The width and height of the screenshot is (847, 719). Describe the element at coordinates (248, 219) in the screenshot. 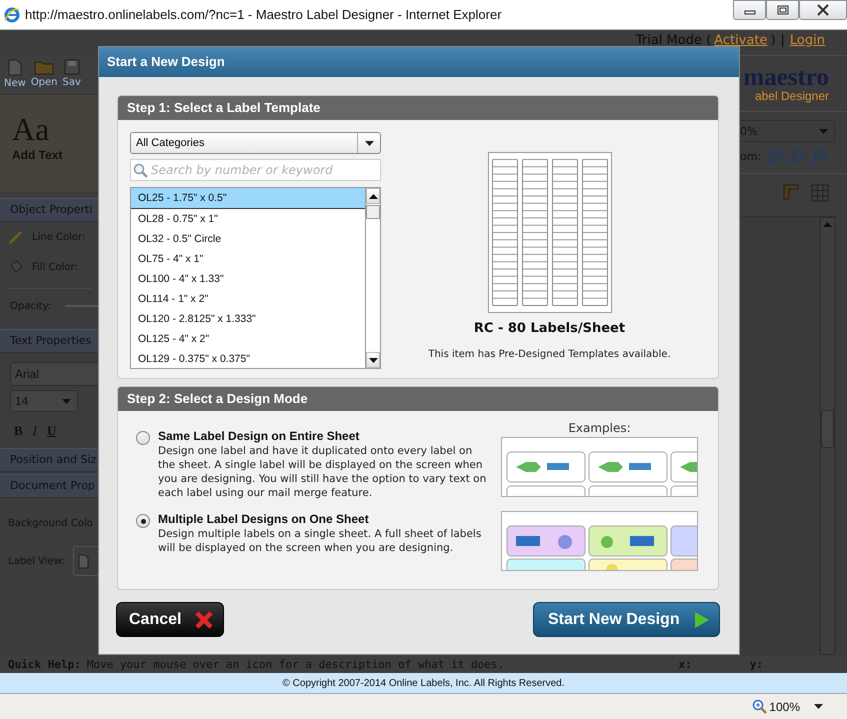

I see `list-item: OL28 - 0.75" x 1"` at that location.